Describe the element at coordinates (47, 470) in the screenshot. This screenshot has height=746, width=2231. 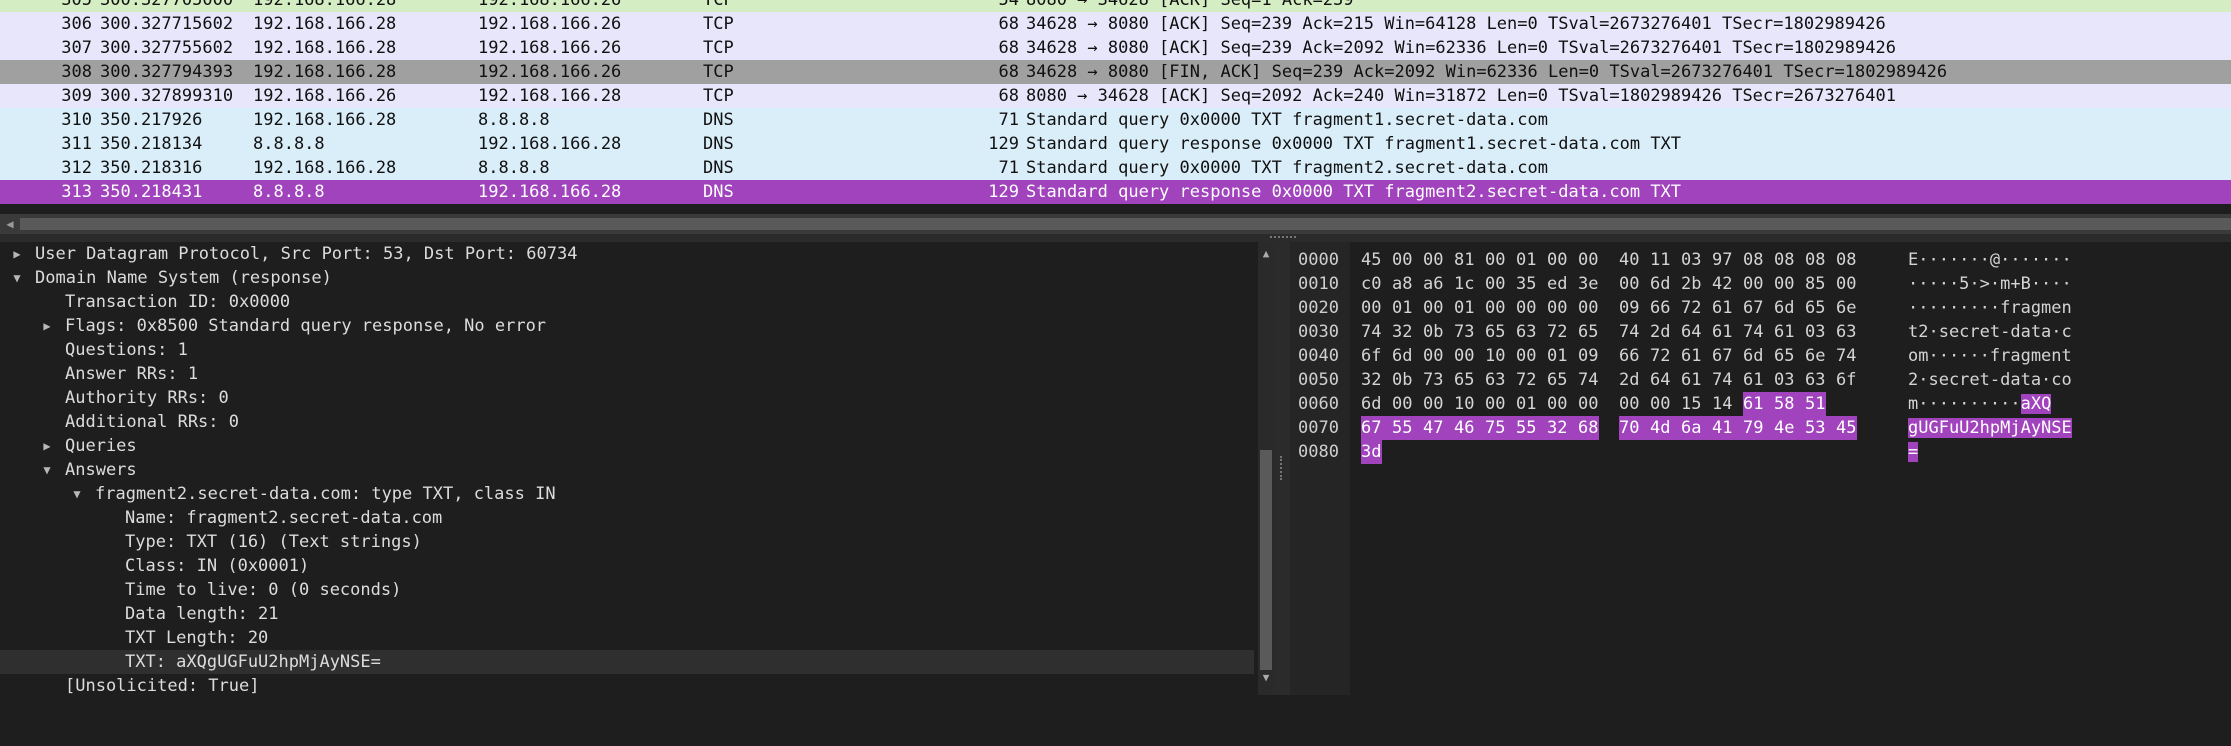
I see `collapse-arrow-icon: ▼` at that location.